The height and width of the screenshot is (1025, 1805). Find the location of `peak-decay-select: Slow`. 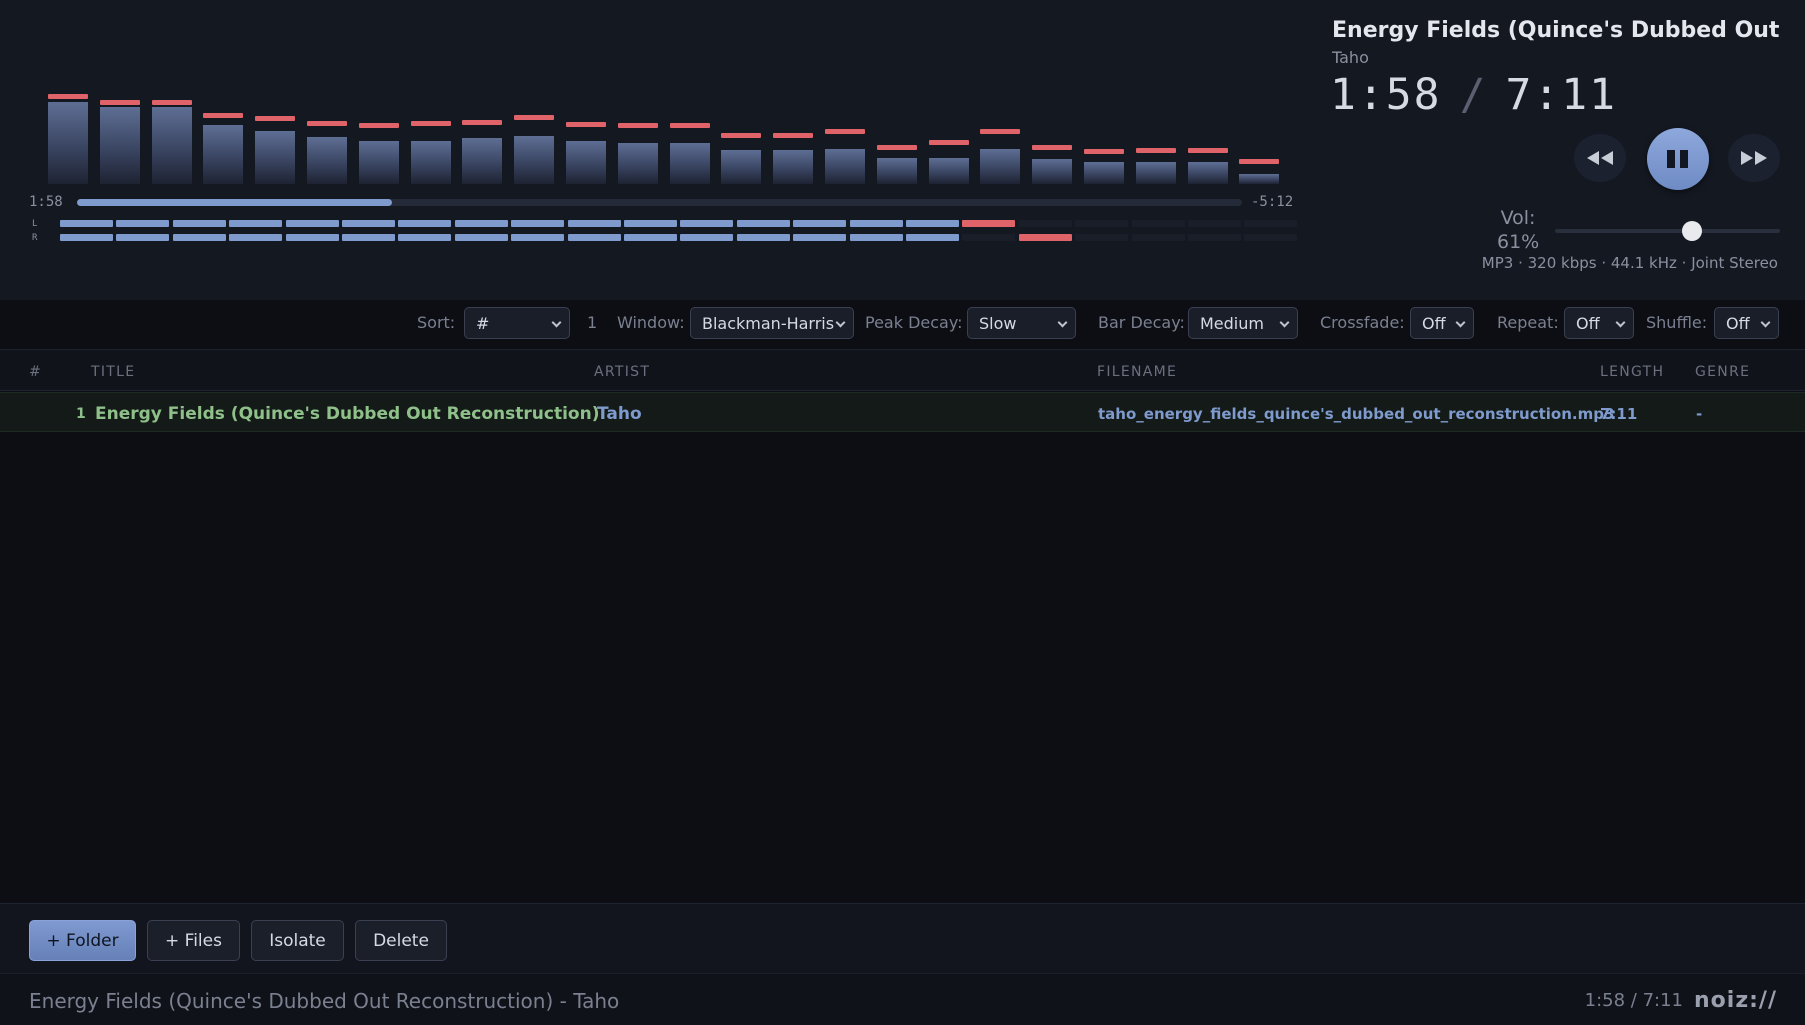

peak-decay-select: Slow is located at coordinates (1021, 323).